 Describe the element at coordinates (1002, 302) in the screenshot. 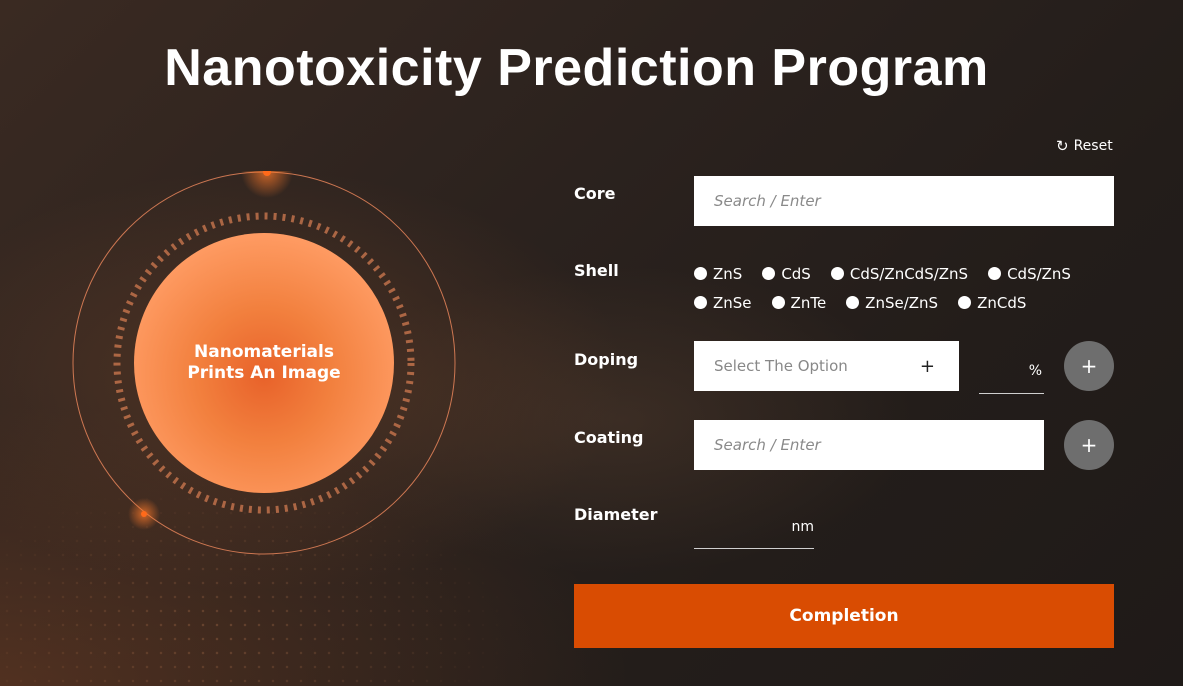

I see `shell-option-label: ZnCdS` at that location.